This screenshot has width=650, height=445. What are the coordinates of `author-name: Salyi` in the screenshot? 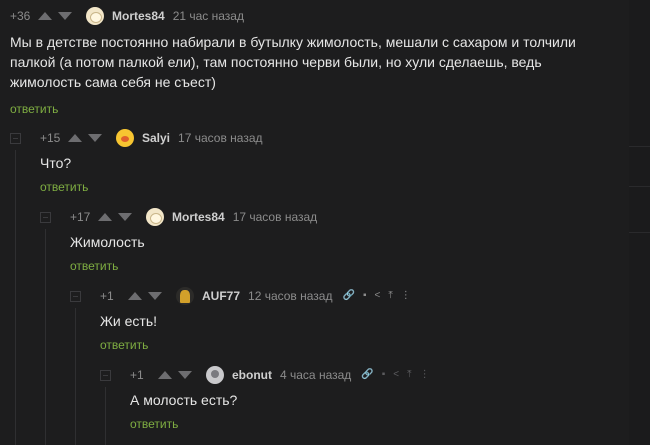 It's located at (156, 138).